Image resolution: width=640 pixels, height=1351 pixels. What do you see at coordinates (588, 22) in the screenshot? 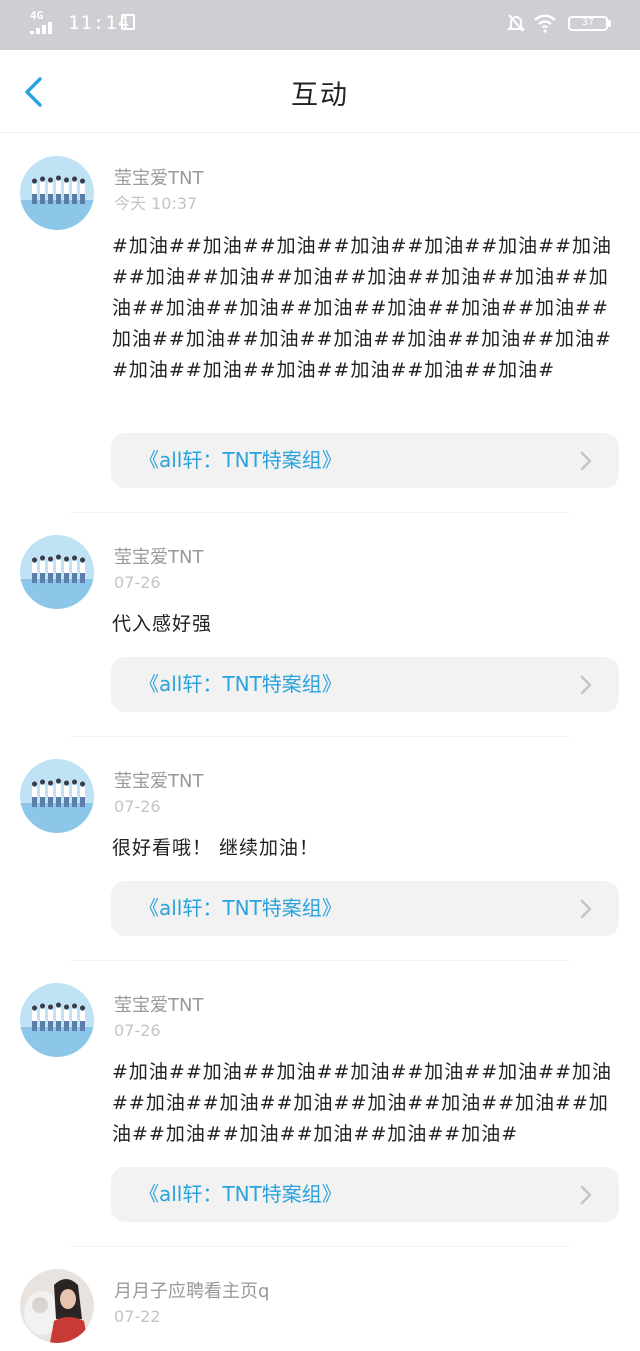
I see `battery-level: 37` at bounding box center [588, 22].